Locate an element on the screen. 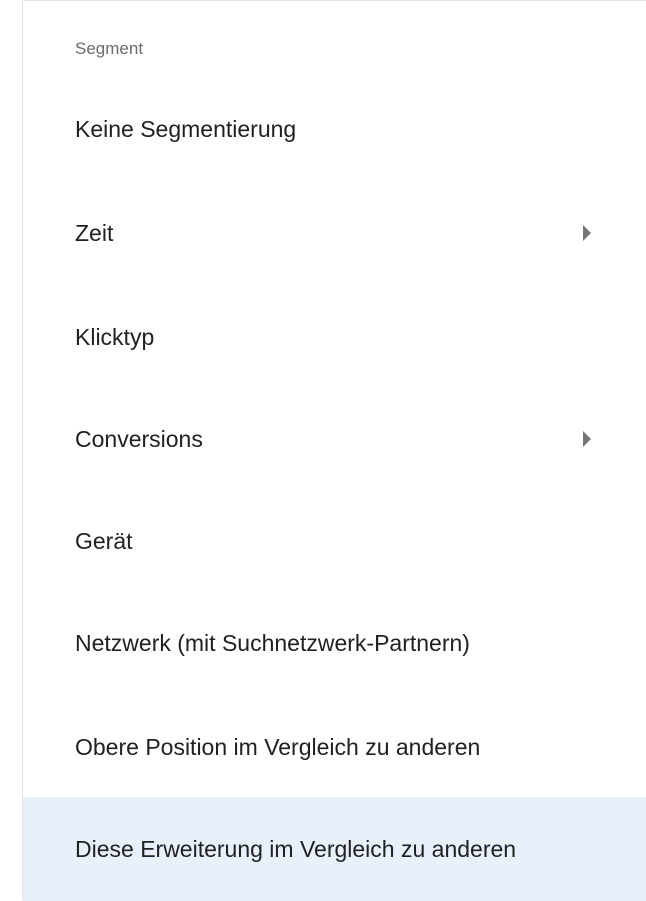 This screenshot has width=646, height=901. menu-item-klicktyp: Klicktyp is located at coordinates (334, 337).